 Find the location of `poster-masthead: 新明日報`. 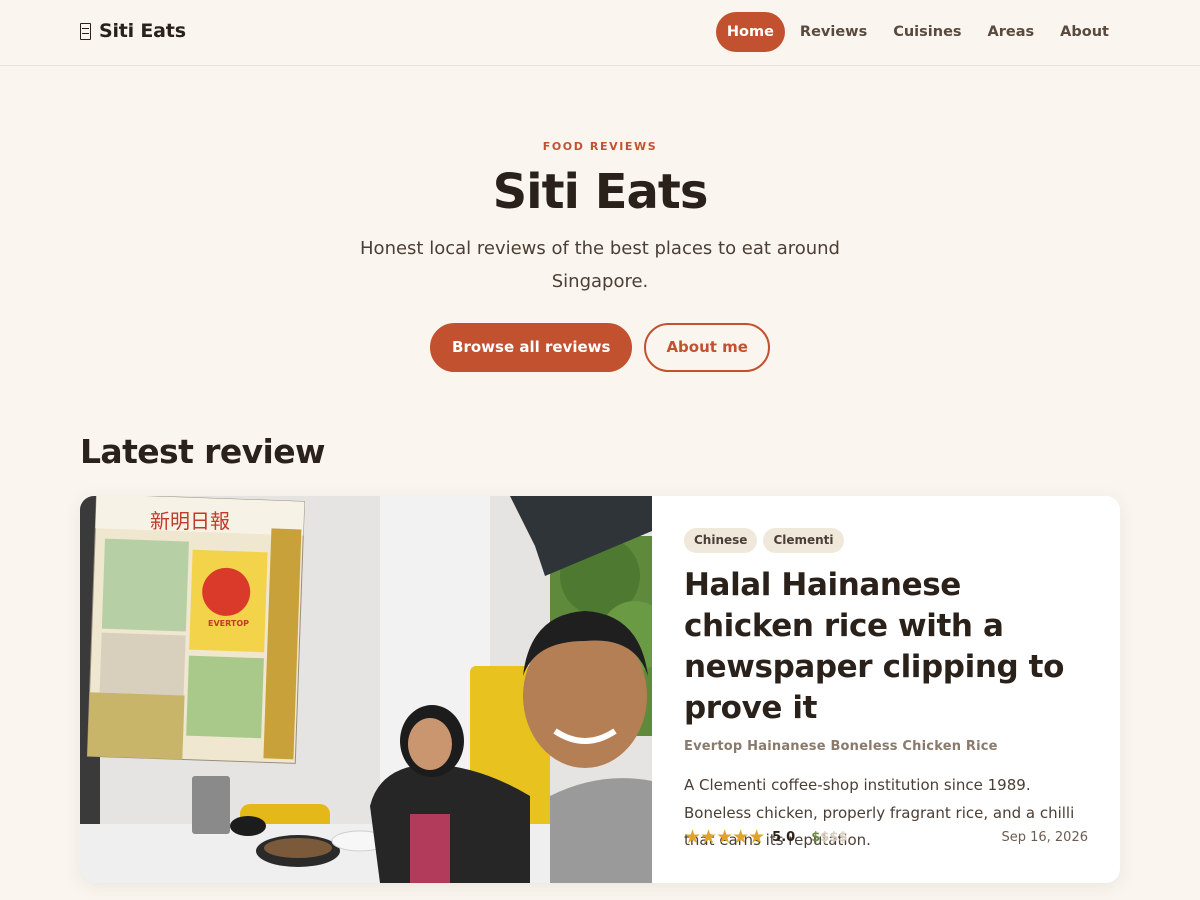

poster-masthead: 新明日報 is located at coordinates (190, 521).